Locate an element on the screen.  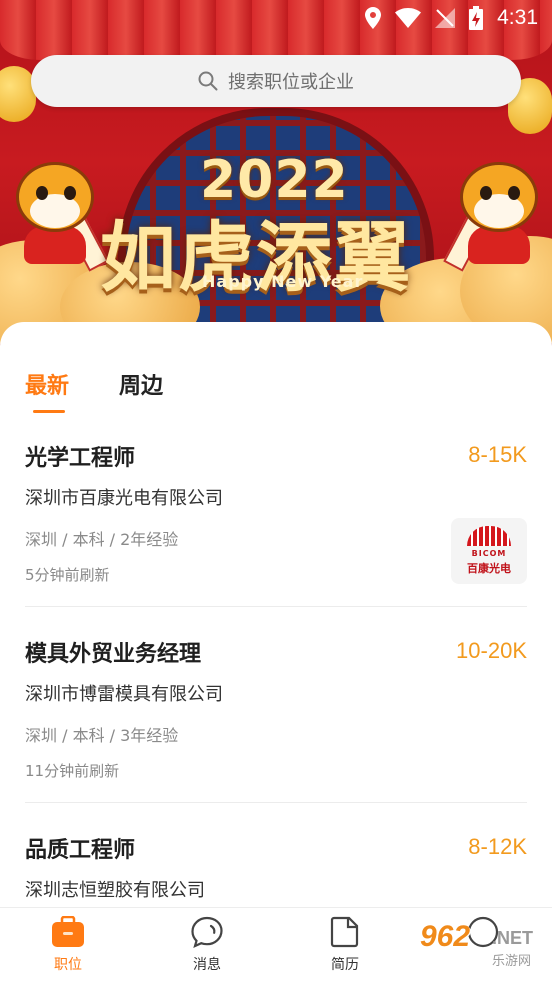
nav-messages-label: 消息 is located at coordinates (207, 965).